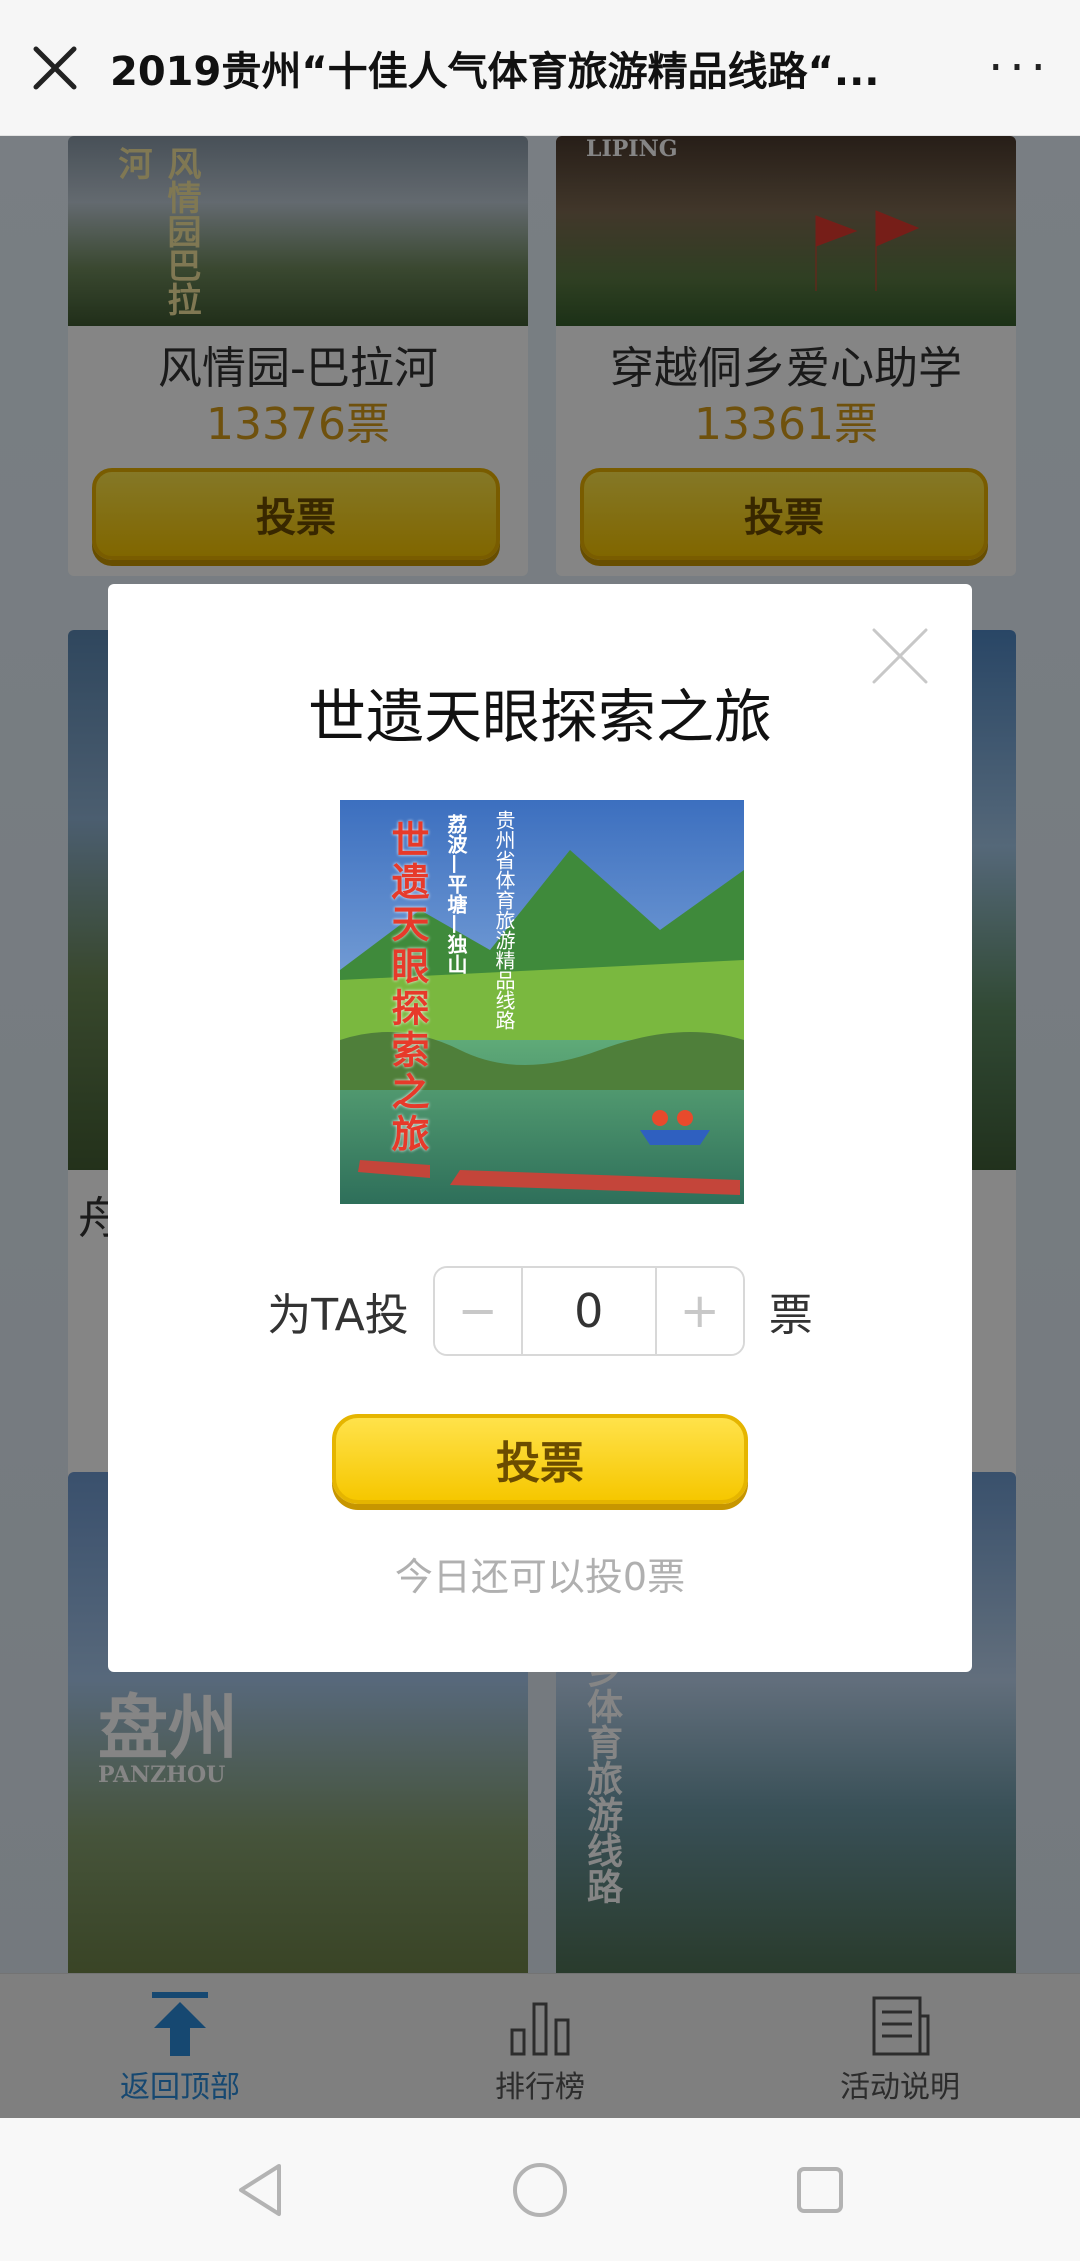 The height and width of the screenshot is (2261, 1080). Describe the element at coordinates (338, 1315) in the screenshot. I see `vote-for-label: 为TA投` at that location.